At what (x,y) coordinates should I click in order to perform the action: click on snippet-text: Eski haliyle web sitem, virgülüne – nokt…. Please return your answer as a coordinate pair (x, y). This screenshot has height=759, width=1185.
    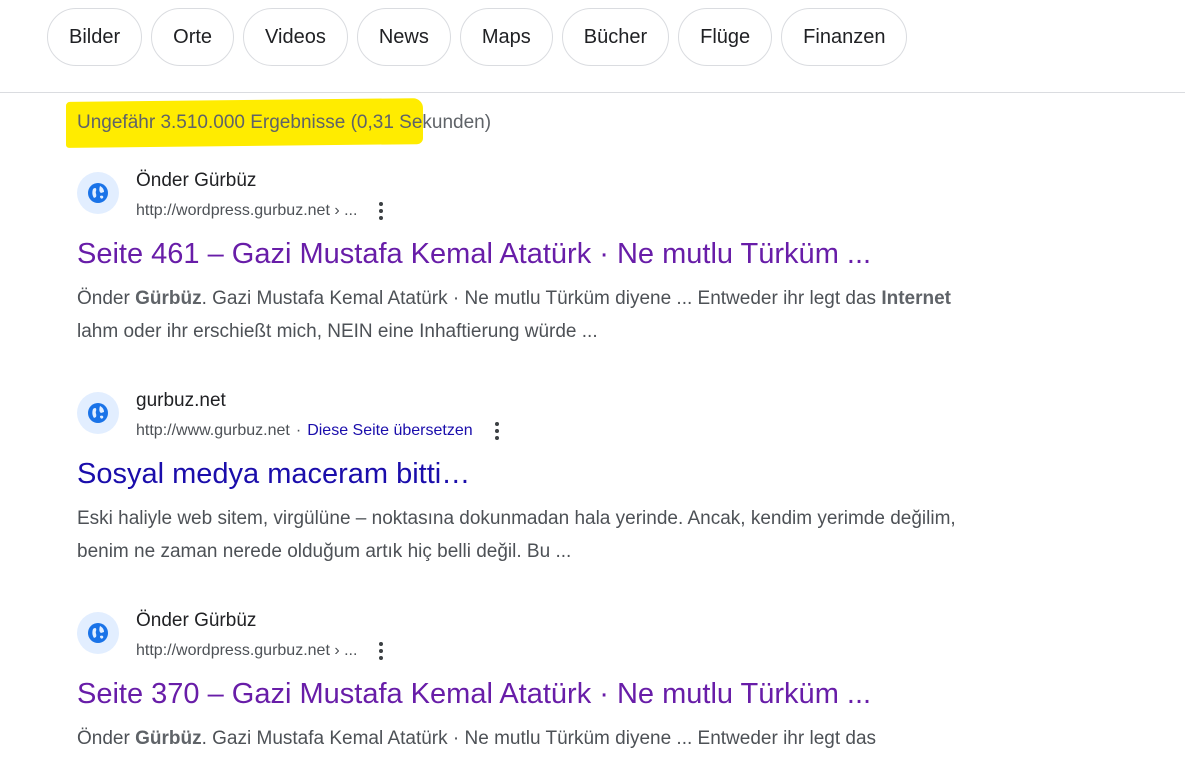
    Looking at the image, I should click on (516, 535).